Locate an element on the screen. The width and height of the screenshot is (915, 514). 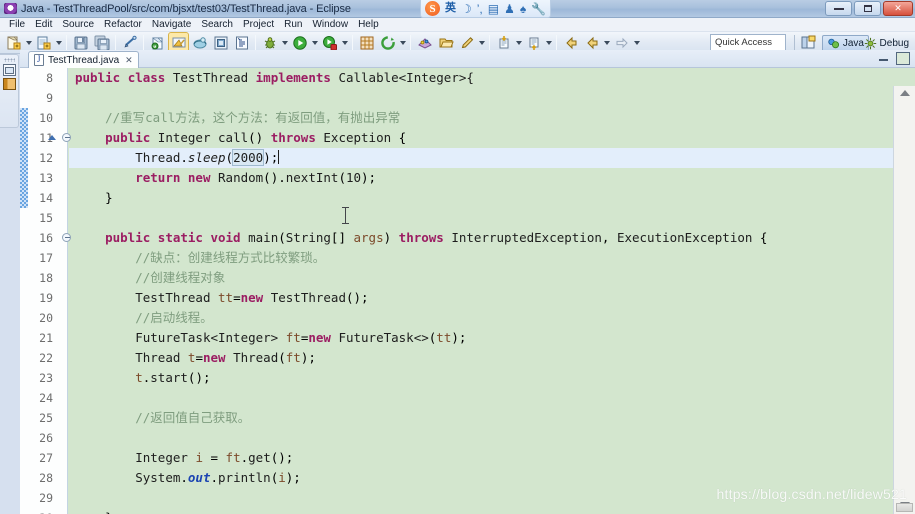
line-number: 12 is located at coordinates (46, 158).